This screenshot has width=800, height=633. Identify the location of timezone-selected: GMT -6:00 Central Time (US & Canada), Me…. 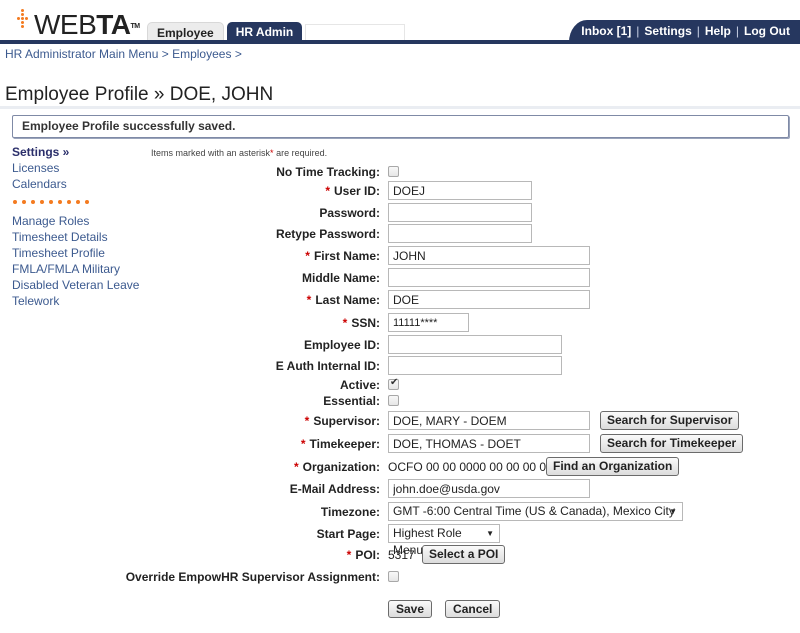
(534, 511).